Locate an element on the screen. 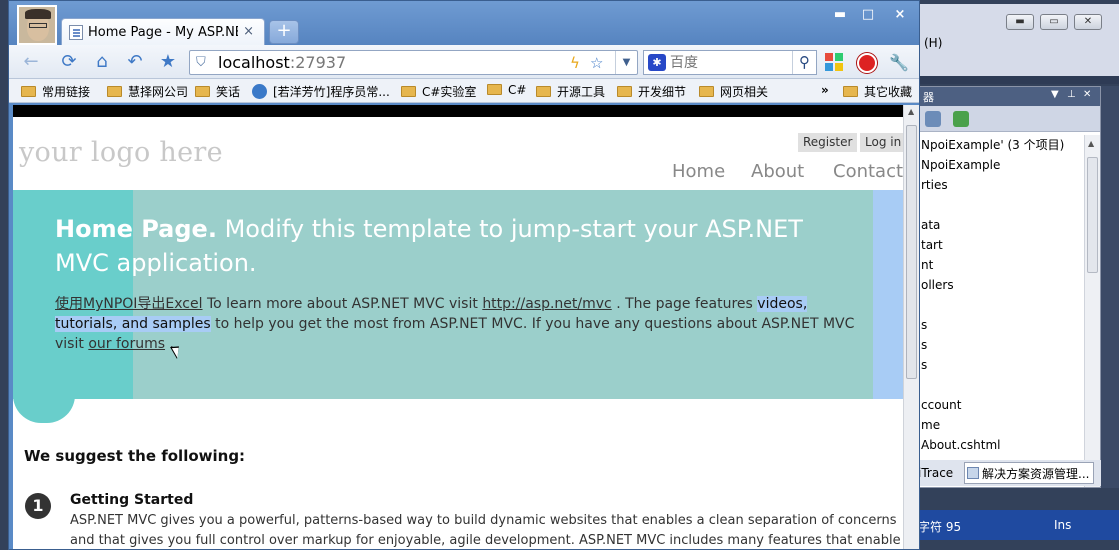 The image size is (1119, 550). address-url: localhost:27937 is located at coordinates (282, 62).